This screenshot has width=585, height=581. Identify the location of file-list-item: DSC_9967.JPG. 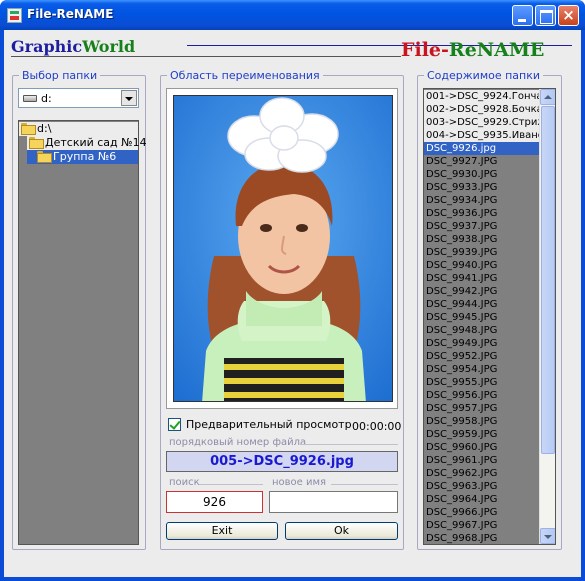
(481, 525).